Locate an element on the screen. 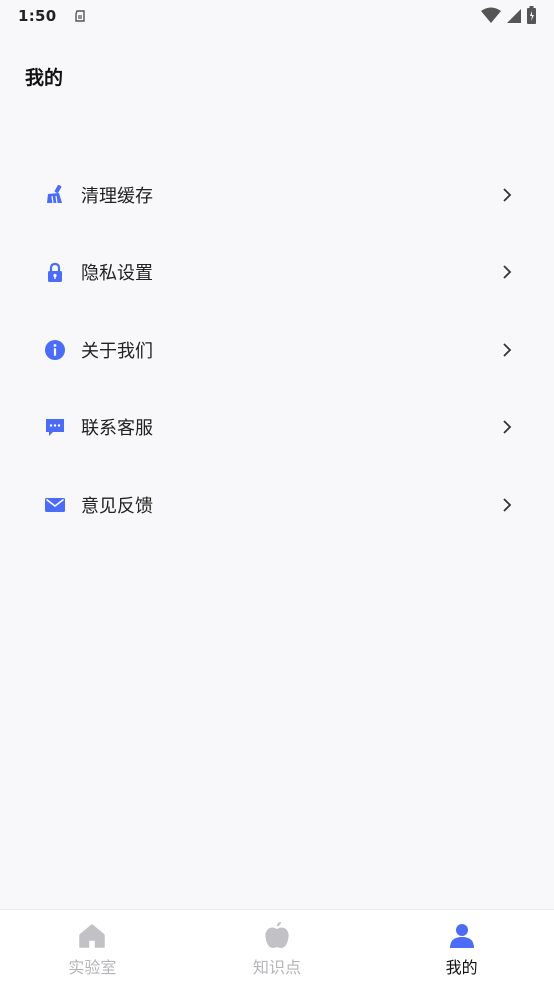  signal-icon is located at coordinates (514, 17).